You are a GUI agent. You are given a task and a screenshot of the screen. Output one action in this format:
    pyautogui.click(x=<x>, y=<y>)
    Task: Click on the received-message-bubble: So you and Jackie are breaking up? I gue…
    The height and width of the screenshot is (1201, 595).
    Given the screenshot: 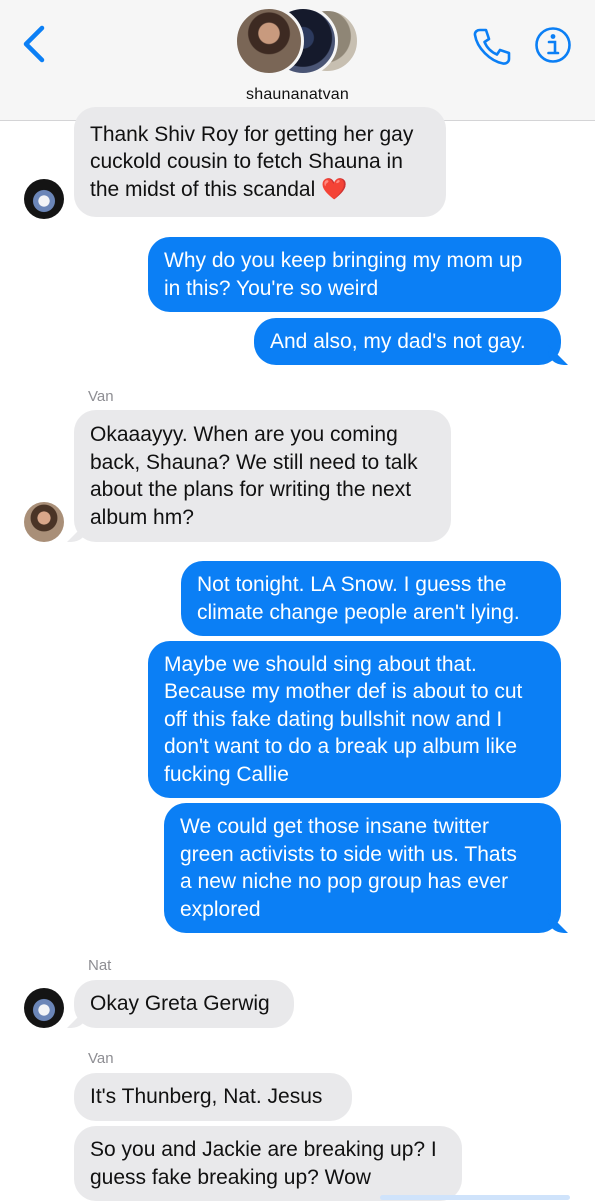 What is the action you would take?
    pyautogui.click(x=268, y=1163)
    